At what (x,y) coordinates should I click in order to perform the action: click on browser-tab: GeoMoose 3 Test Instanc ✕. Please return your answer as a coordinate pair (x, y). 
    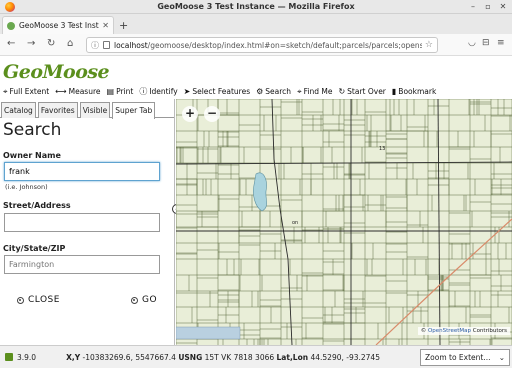
    Looking at the image, I should click on (58, 25).